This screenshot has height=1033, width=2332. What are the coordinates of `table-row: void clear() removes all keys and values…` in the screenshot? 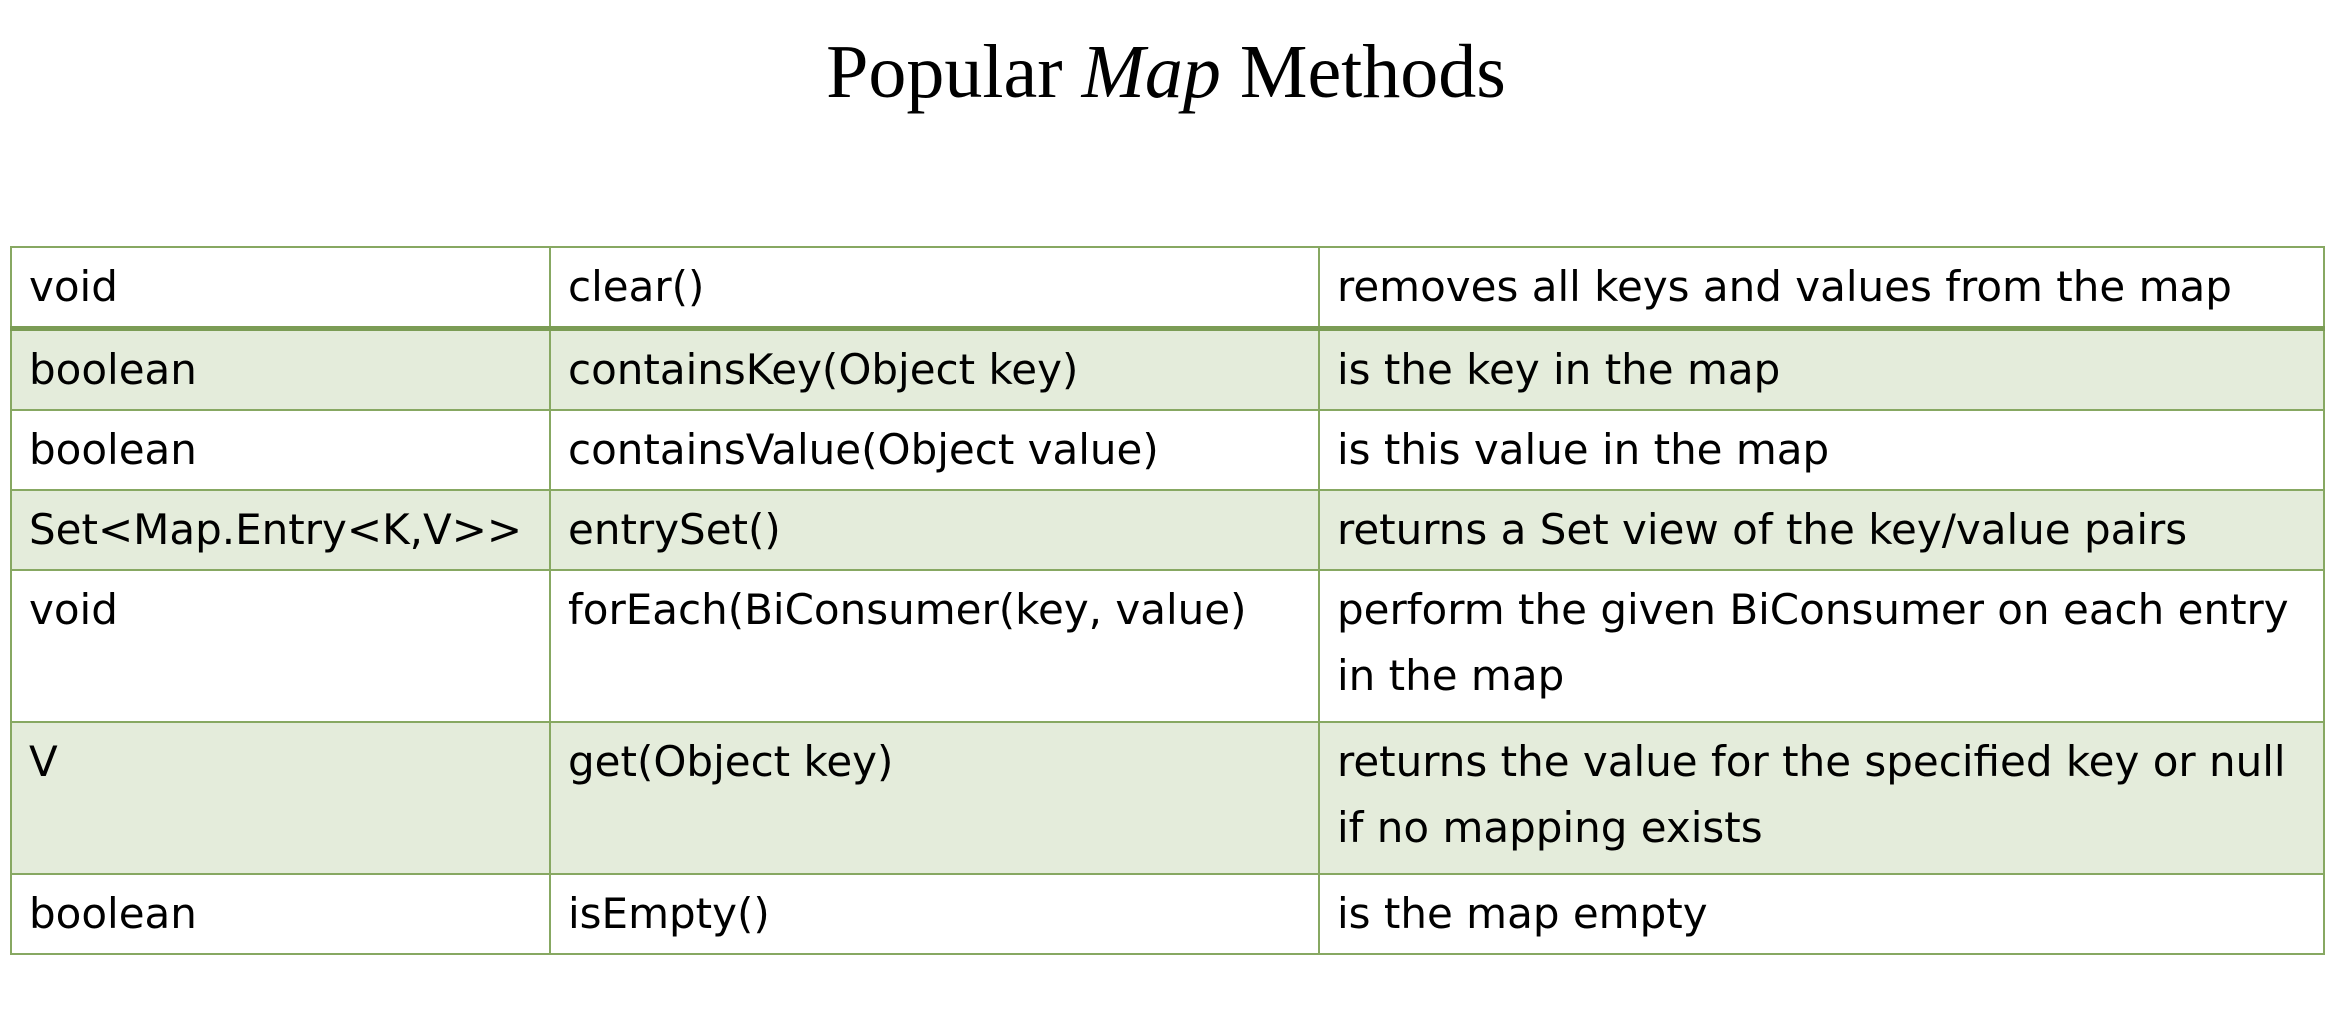 It's located at (1167, 288).